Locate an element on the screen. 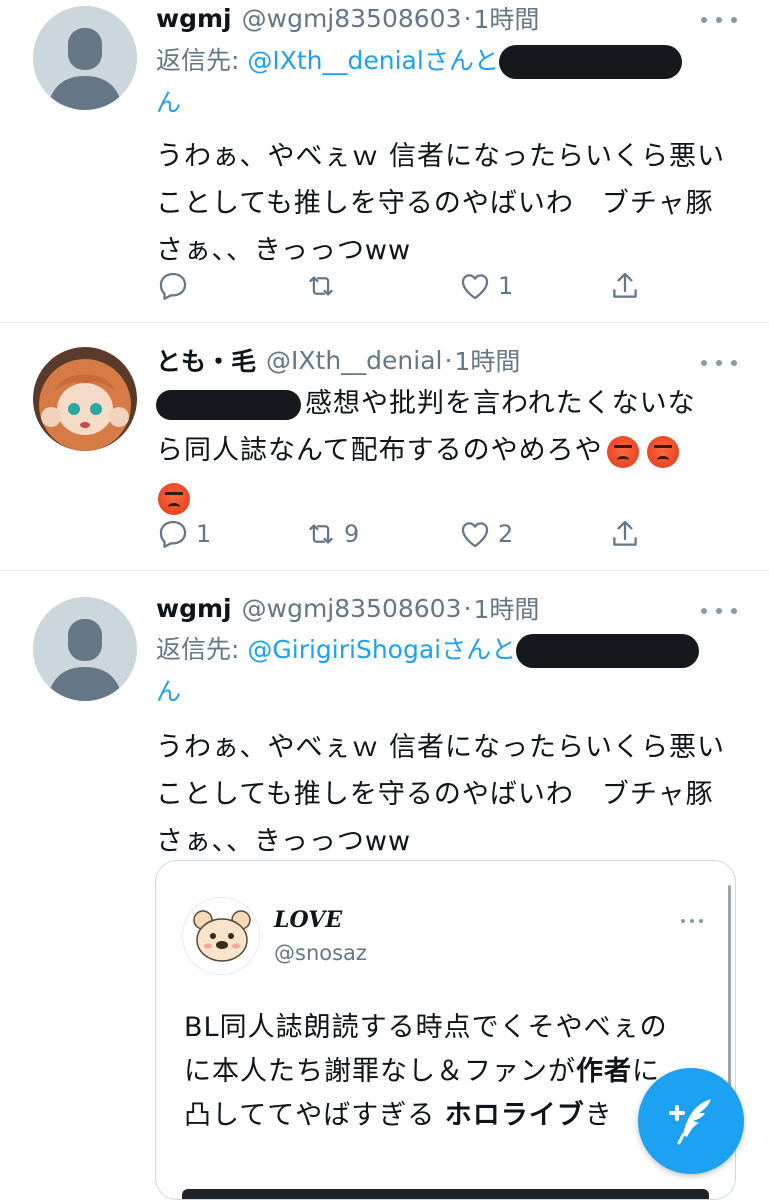 Image resolution: width=769 pixels, height=1200 pixels. reply-count: 1 is located at coordinates (204, 534).